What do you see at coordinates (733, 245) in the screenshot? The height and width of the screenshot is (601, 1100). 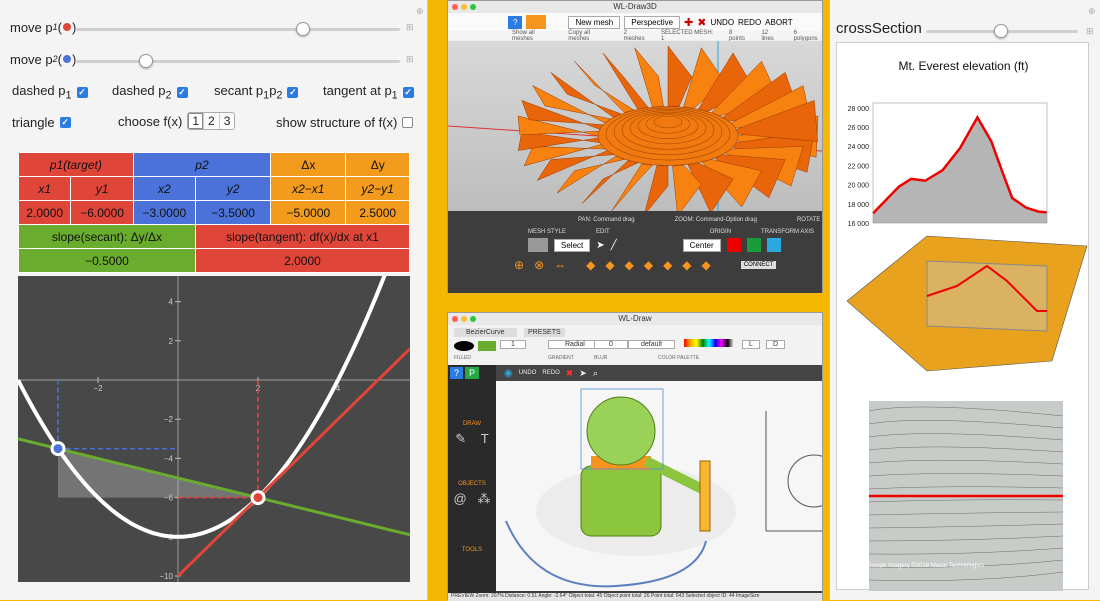 I see `x-axis-swatch` at bounding box center [733, 245].